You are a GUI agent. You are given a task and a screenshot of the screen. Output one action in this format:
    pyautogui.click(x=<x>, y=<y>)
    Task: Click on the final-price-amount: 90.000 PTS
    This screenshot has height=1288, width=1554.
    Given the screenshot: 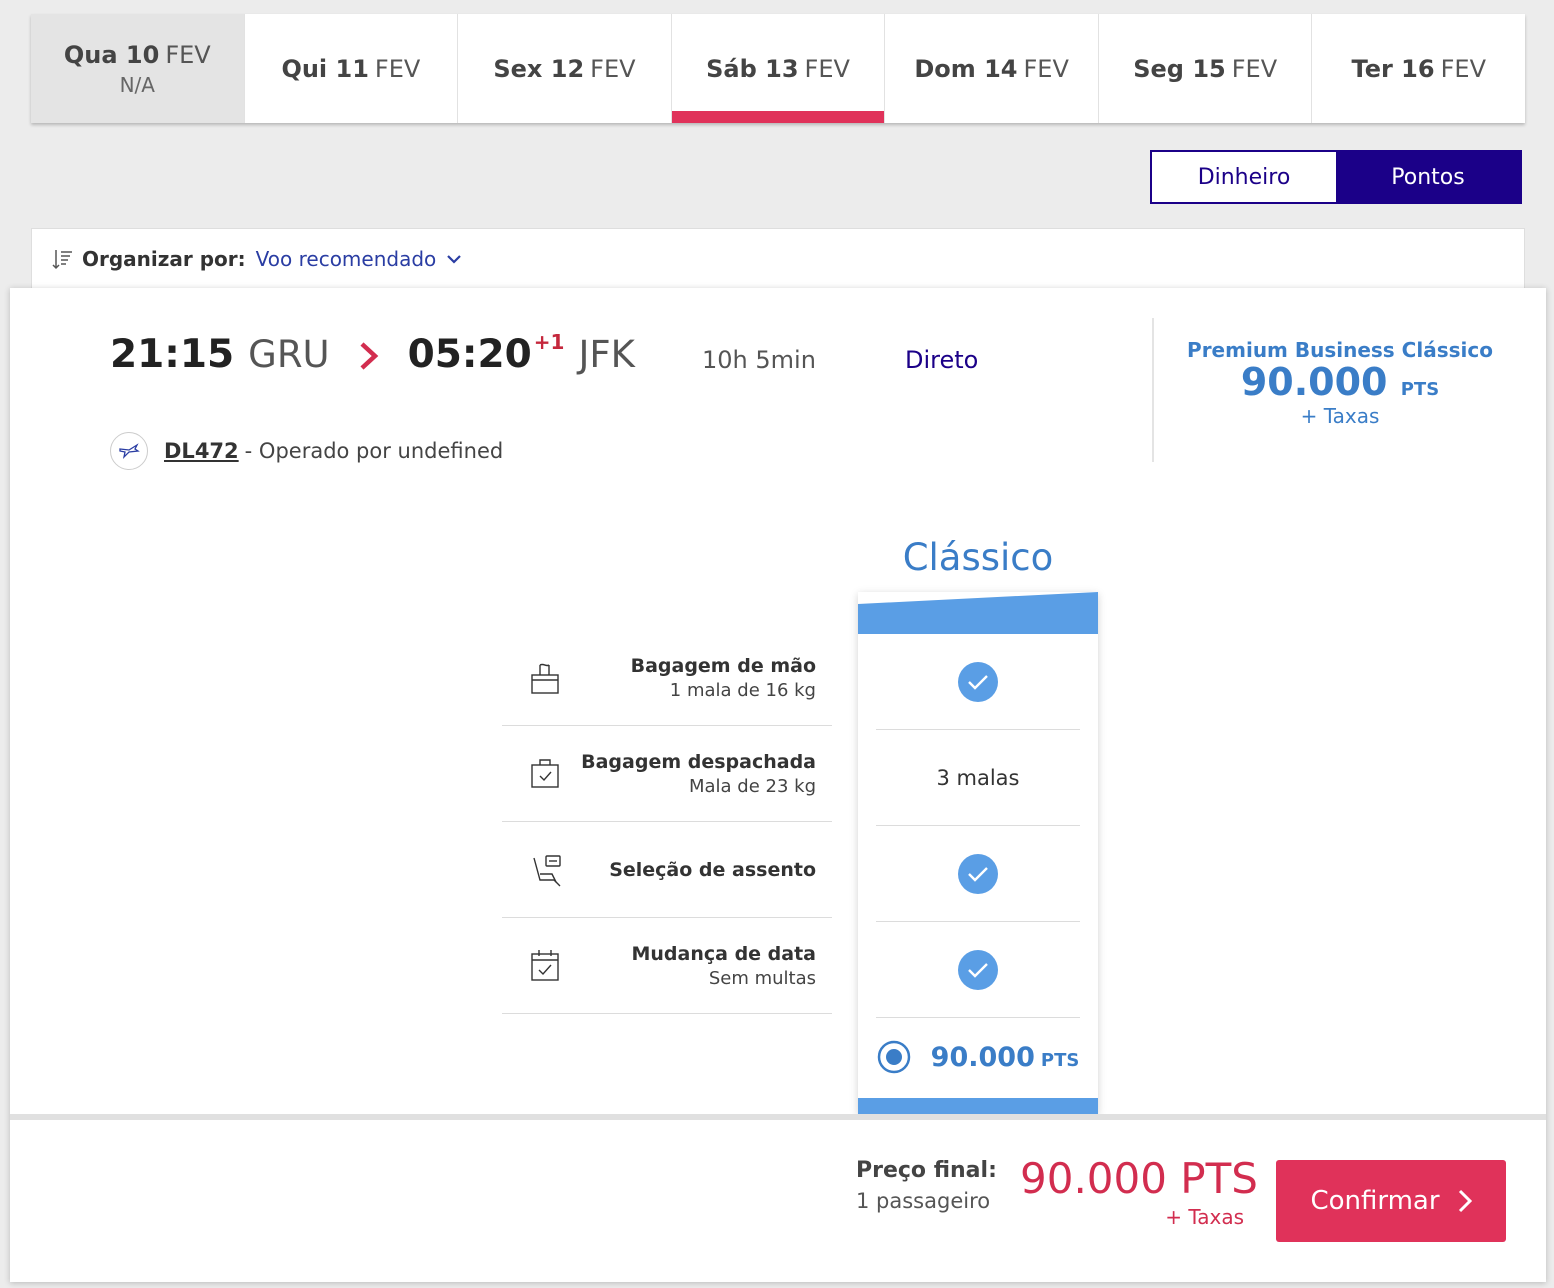 What is the action you would take?
    pyautogui.click(x=1139, y=1178)
    